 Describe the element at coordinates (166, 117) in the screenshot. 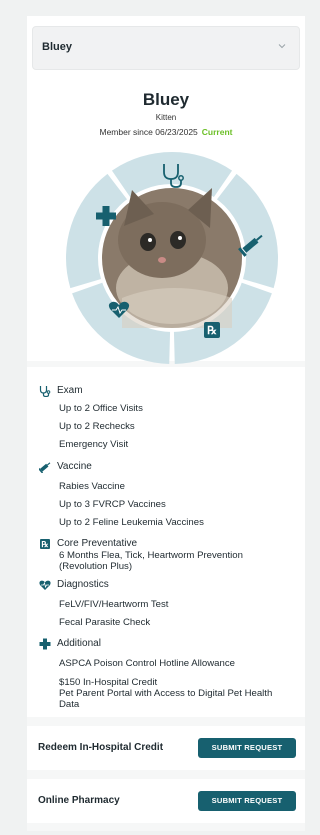

I see `pet-type: Kitten` at that location.